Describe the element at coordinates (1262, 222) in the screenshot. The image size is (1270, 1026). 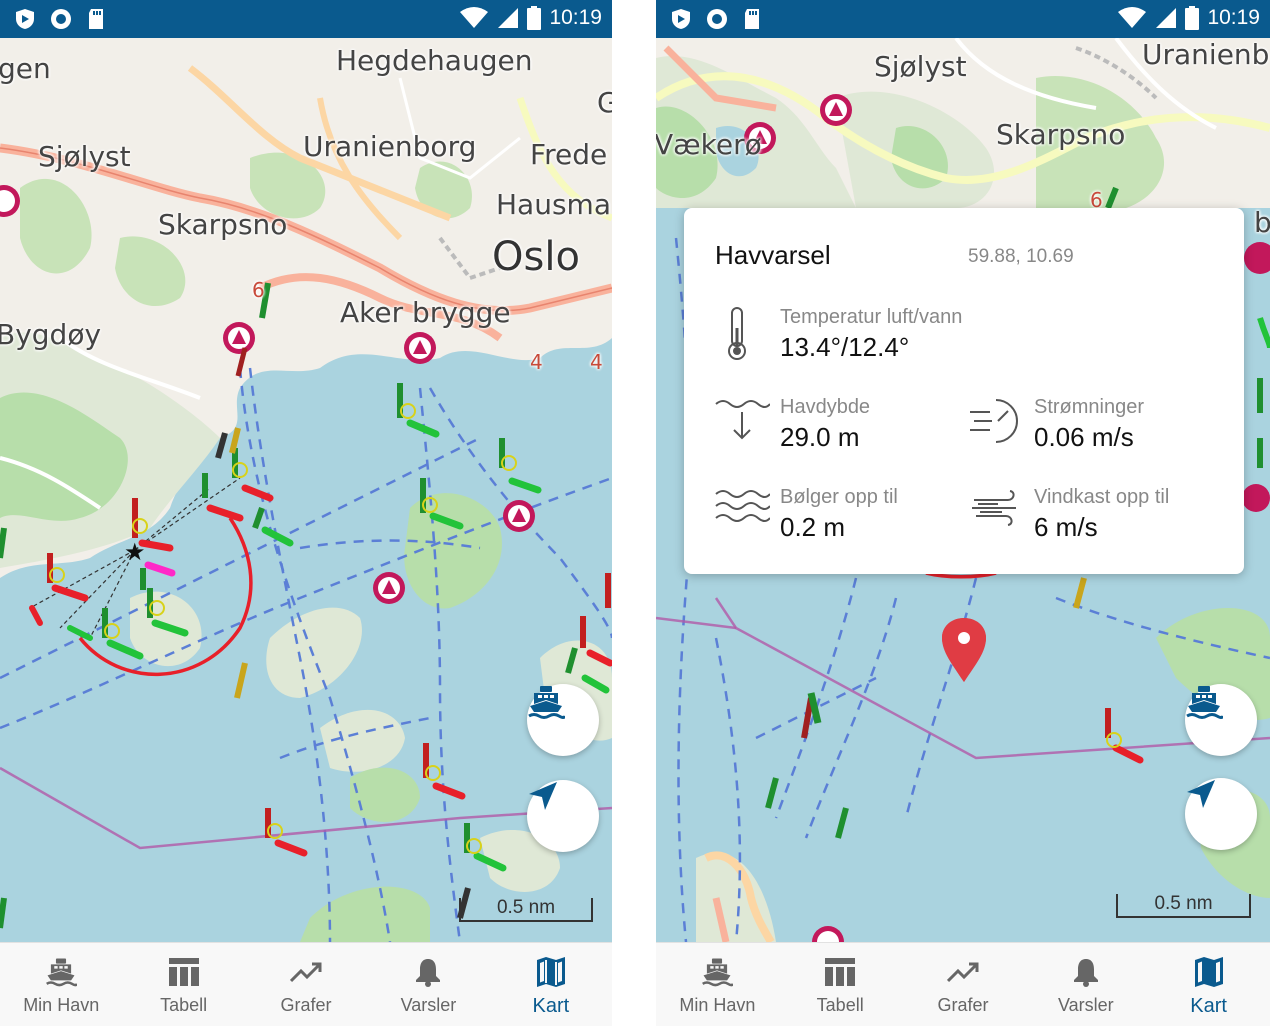
I see `map-label-b: b` at that location.